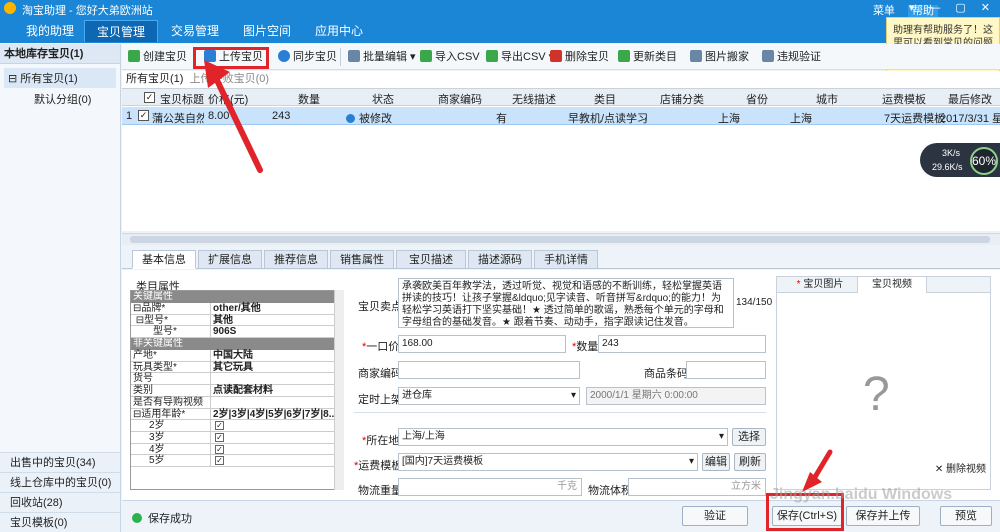  Describe the element at coordinates (489, 370) in the screenshot. I see `merchant-code-input` at that location.